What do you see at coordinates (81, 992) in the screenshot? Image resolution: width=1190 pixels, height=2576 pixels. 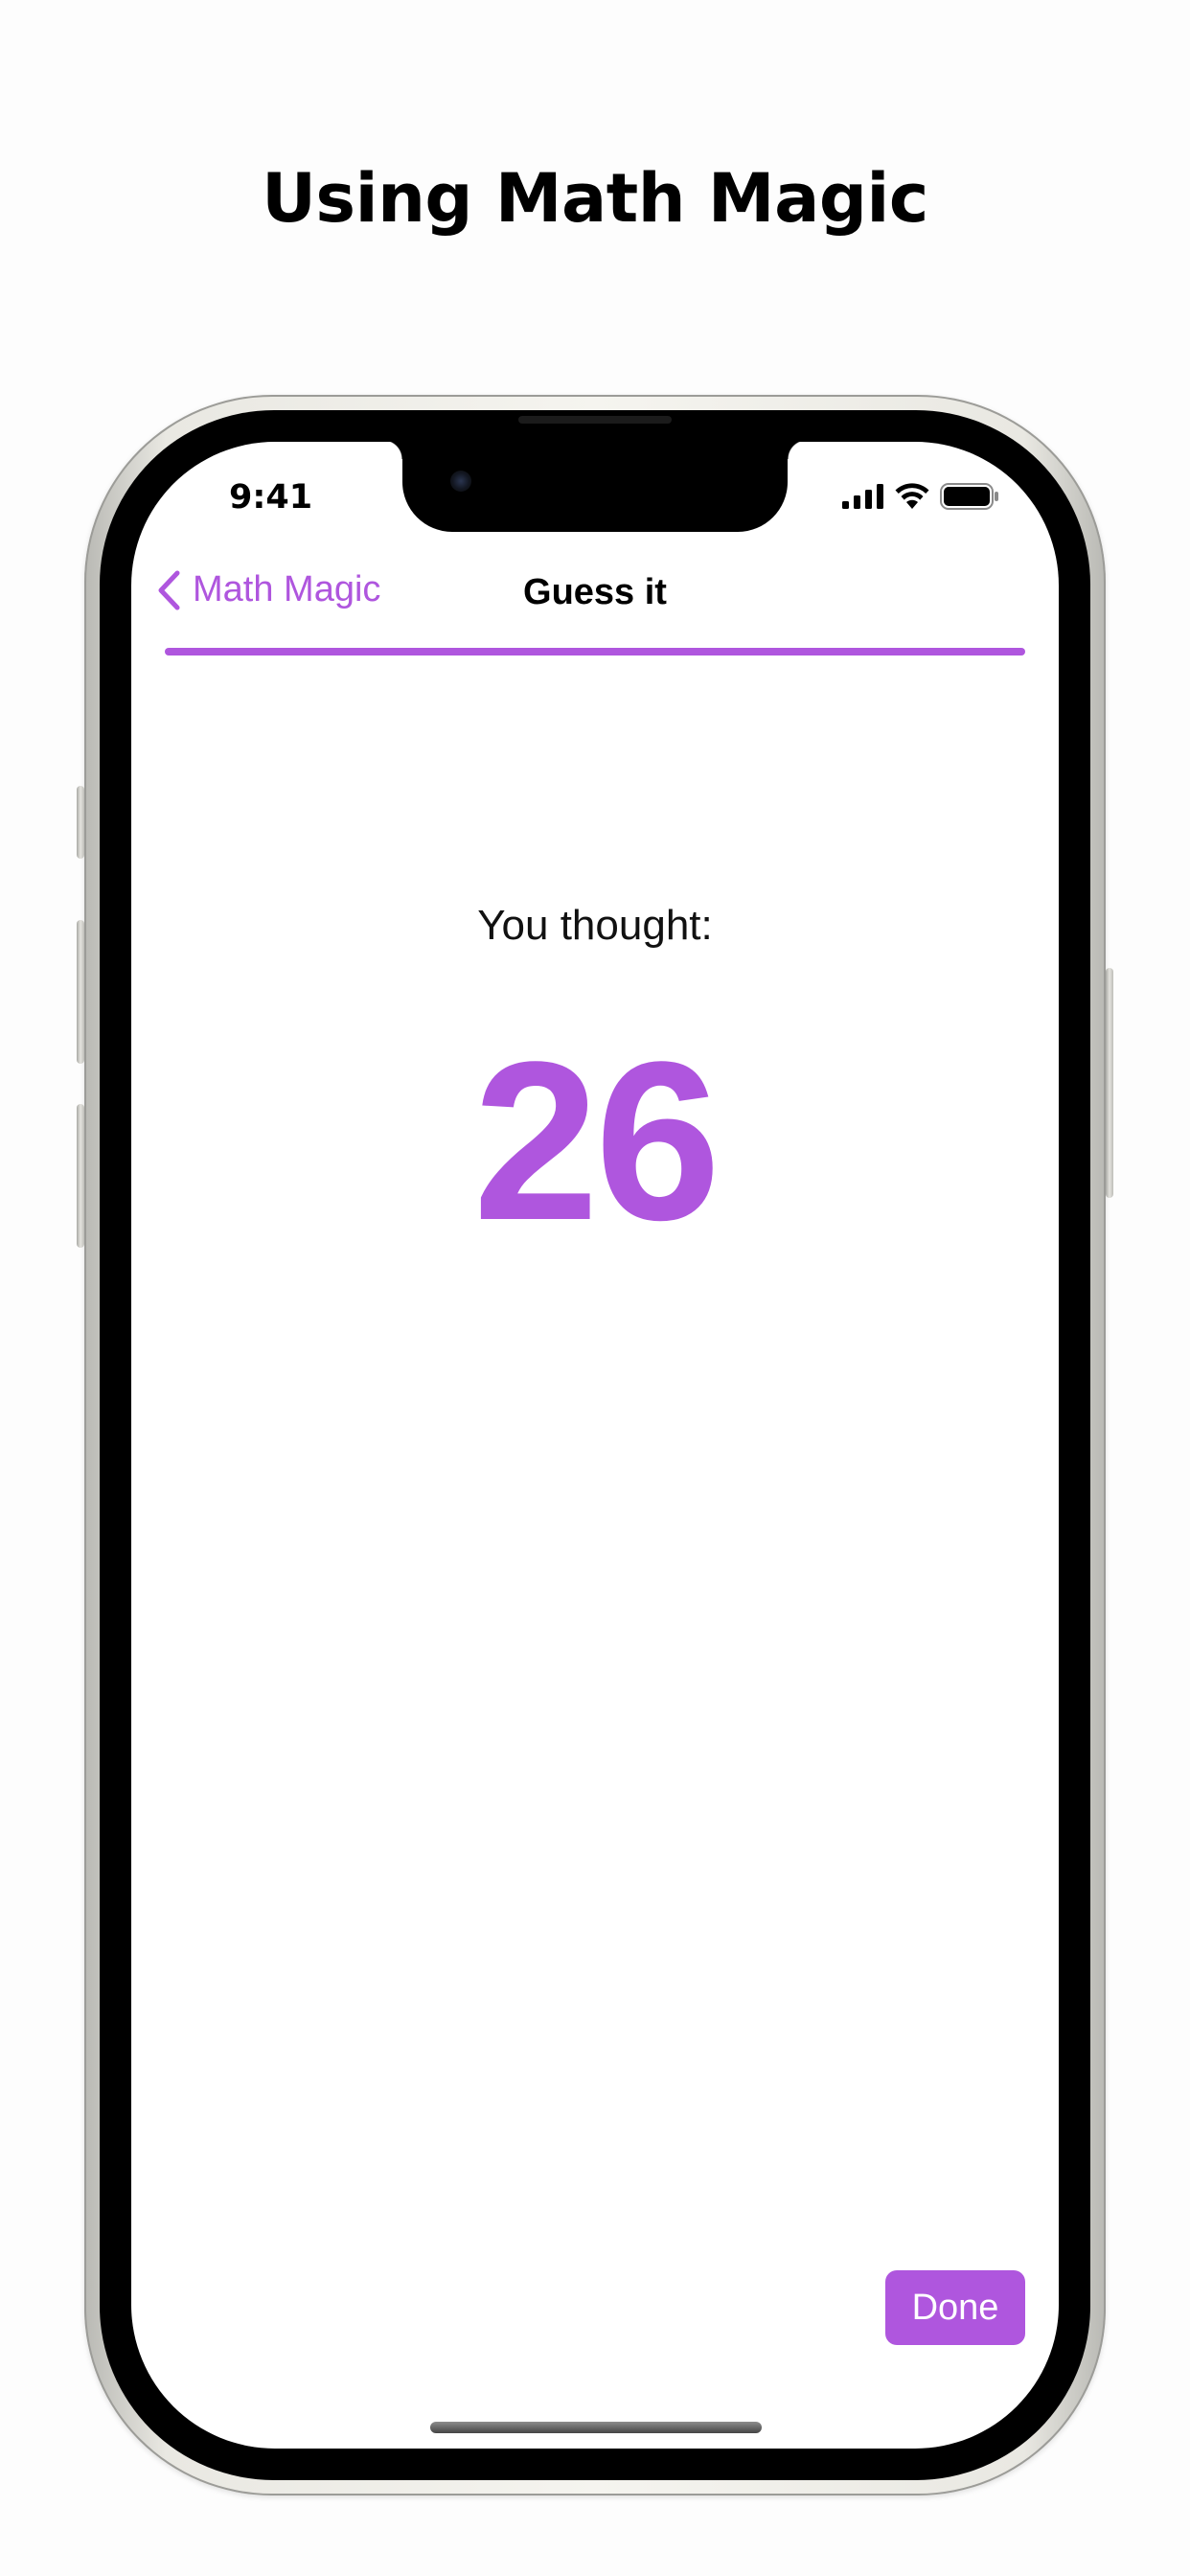 I see `volume-up-button` at bounding box center [81, 992].